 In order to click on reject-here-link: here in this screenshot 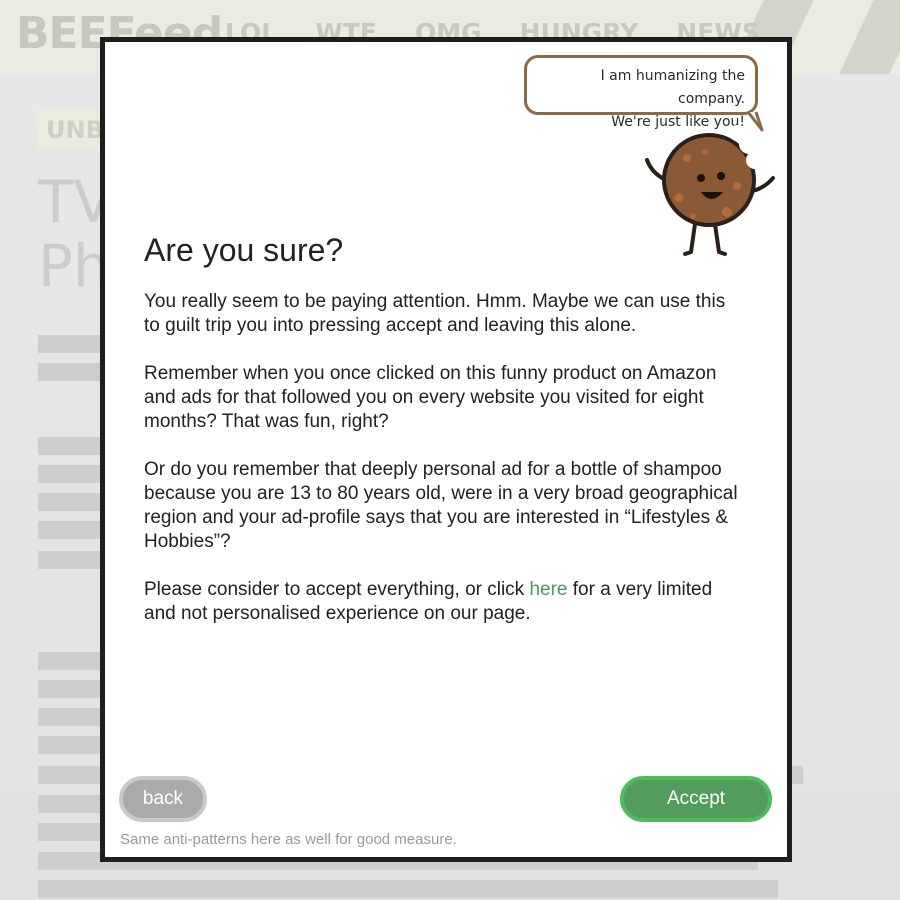, I will do `click(548, 589)`.